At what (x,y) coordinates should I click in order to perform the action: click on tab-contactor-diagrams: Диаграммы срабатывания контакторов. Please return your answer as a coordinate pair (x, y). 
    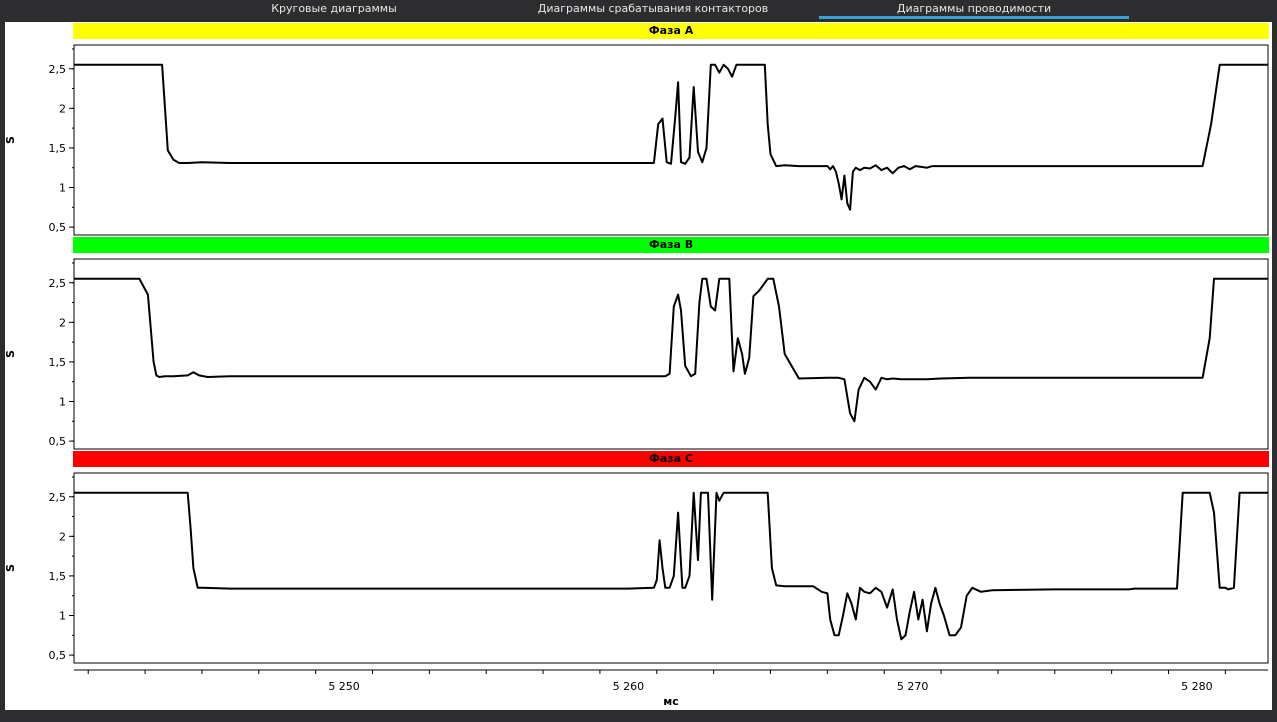
    Looking at the image, I should click on (653, 9).